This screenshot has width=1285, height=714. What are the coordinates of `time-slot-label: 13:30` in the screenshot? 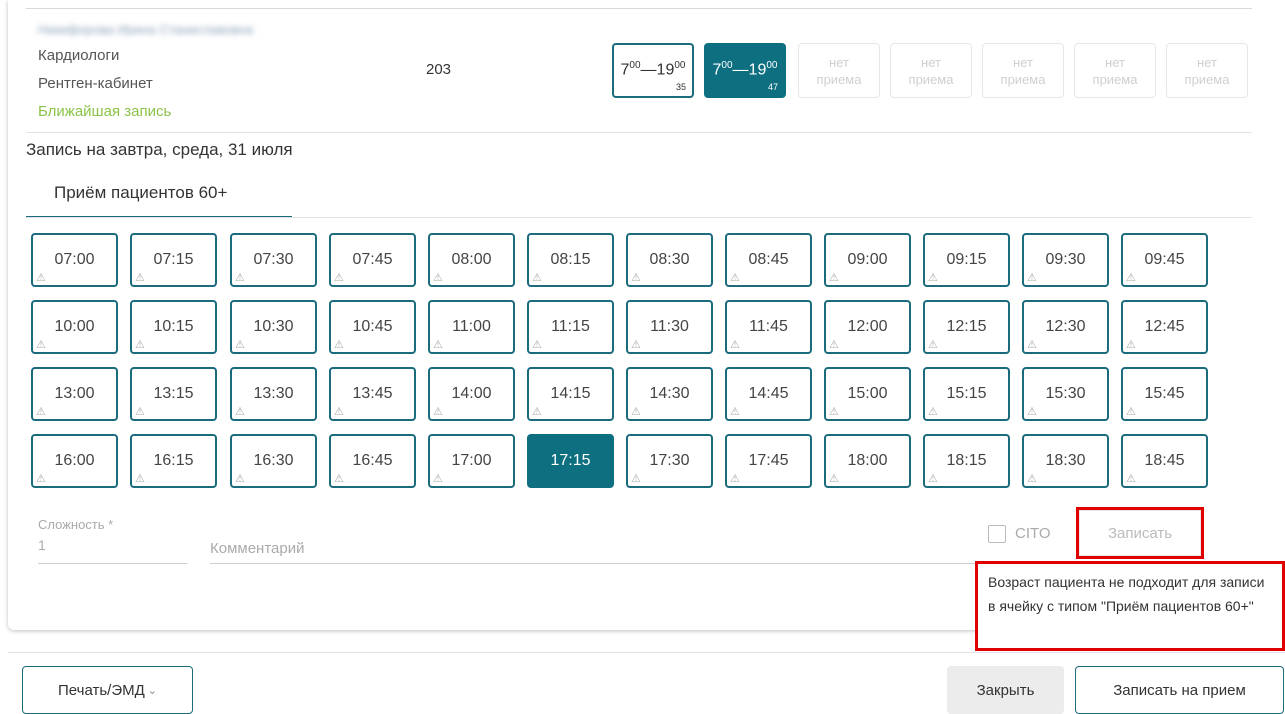 It's located at (273, 393).